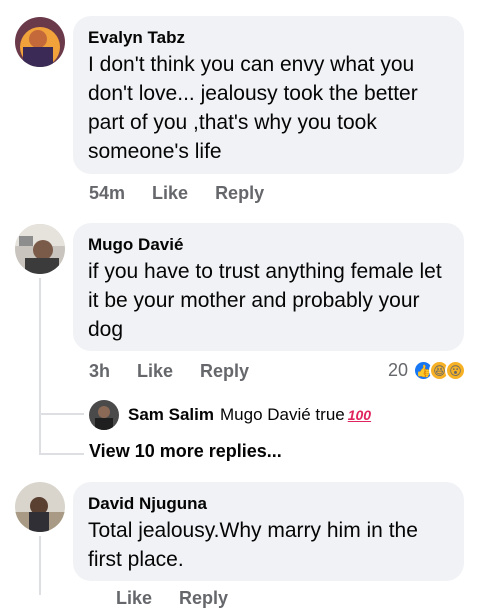  I want to click on comment-actions: 54m Like Reply, so click(176, 193).